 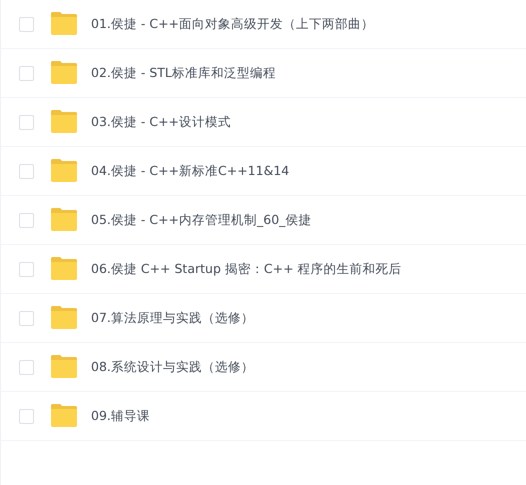 I want to click on folder-name: 09.辅导课, so click(x=120, y=416).